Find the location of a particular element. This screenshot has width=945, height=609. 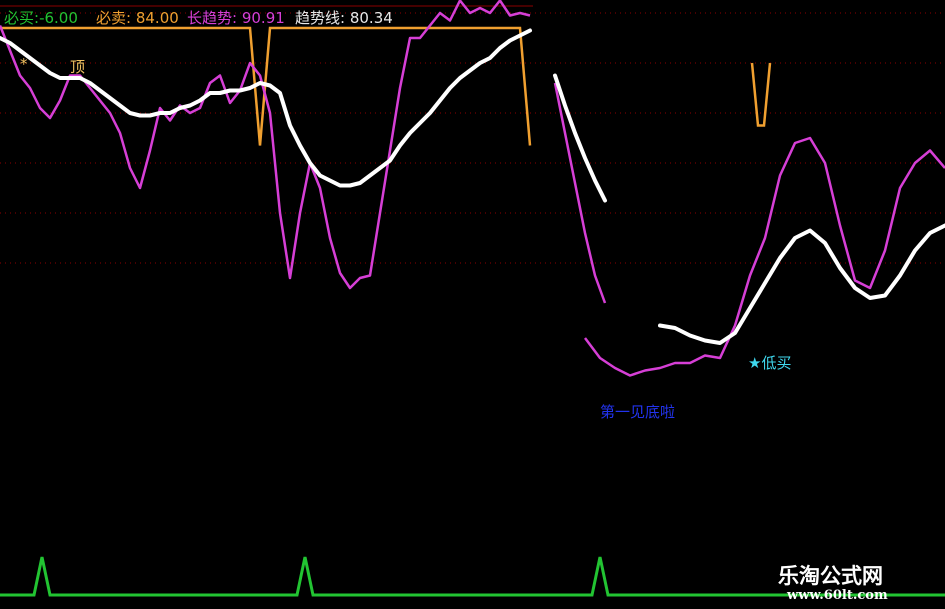

legend-trend-value: 80.34 is located at coordinates (371, 18).